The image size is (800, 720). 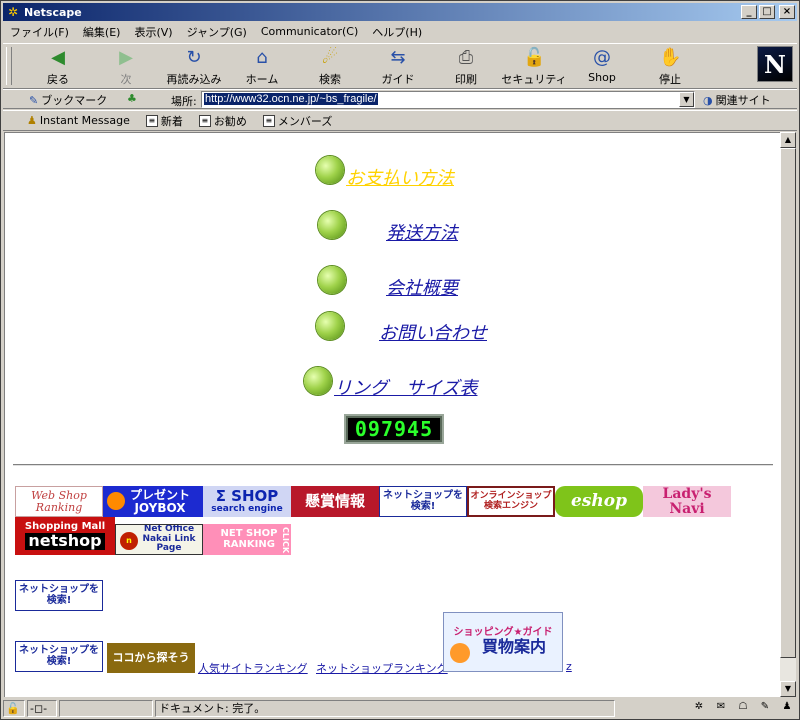 I want to click on guide-button: ⇆ ガイド, so click(x=398, y=67).